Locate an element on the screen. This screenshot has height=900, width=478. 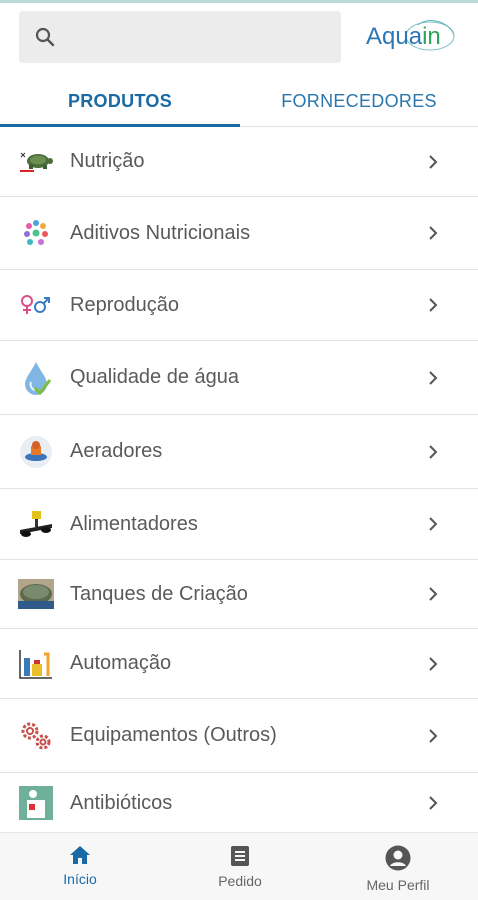
water-drop-icon is located at coordinates (36, 378).